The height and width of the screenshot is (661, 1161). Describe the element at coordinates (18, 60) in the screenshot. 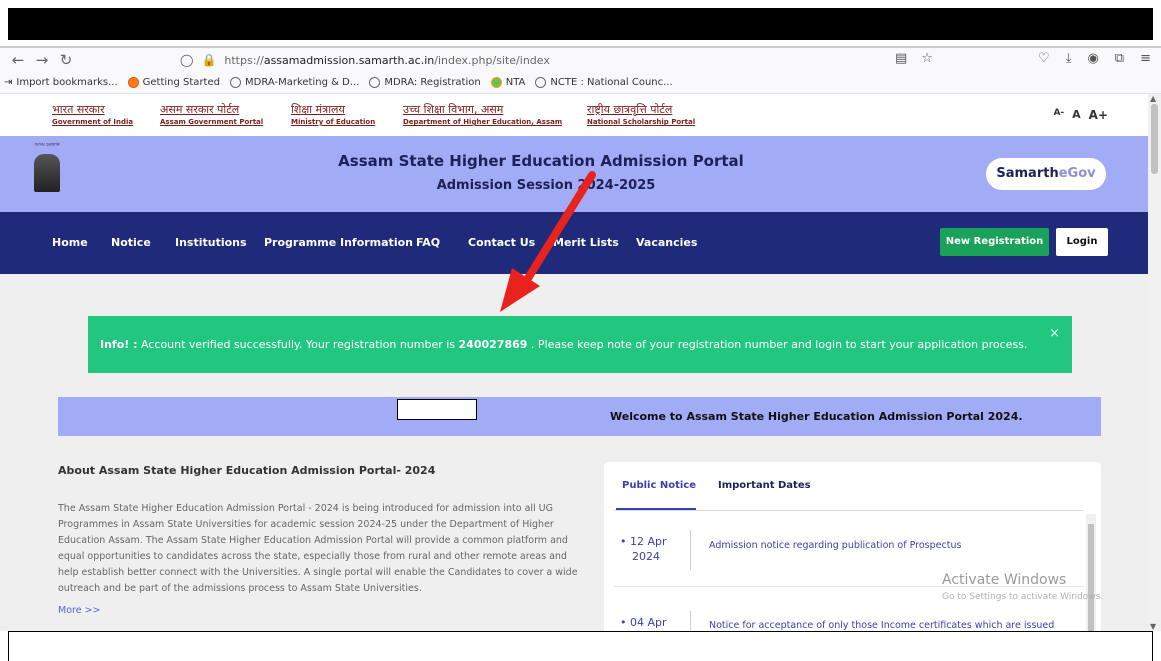

I see `back-icon: ←` at that location.